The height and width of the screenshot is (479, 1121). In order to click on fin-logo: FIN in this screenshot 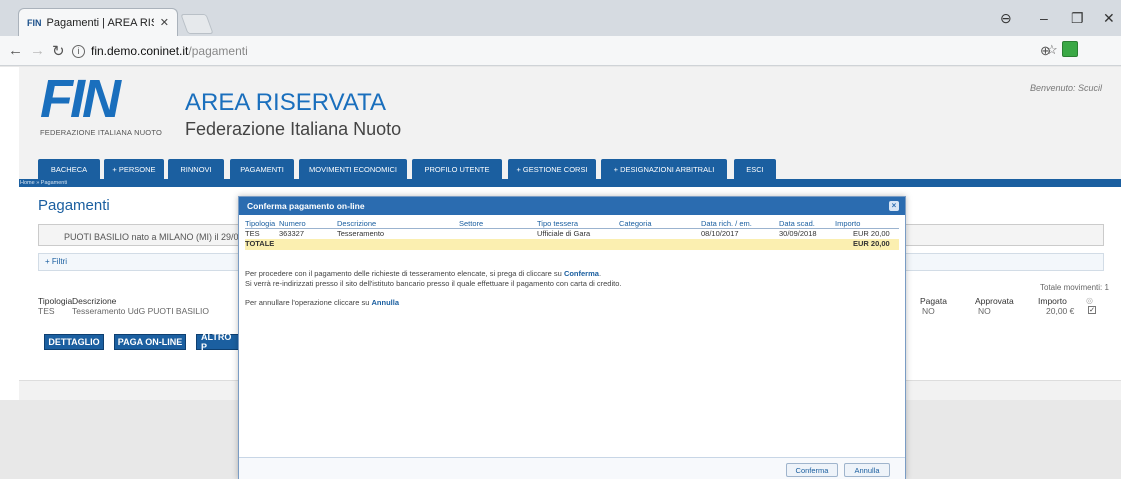, I will do `click(100, 99)`.